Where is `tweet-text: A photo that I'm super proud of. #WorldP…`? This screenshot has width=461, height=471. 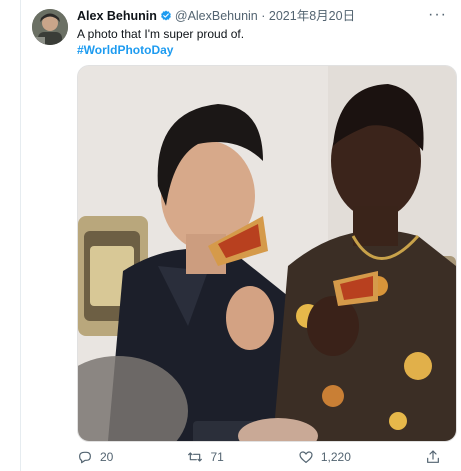
tweet-text: A photo that I'm super proud of. #WorldP… is located at coordinates (259, 42).